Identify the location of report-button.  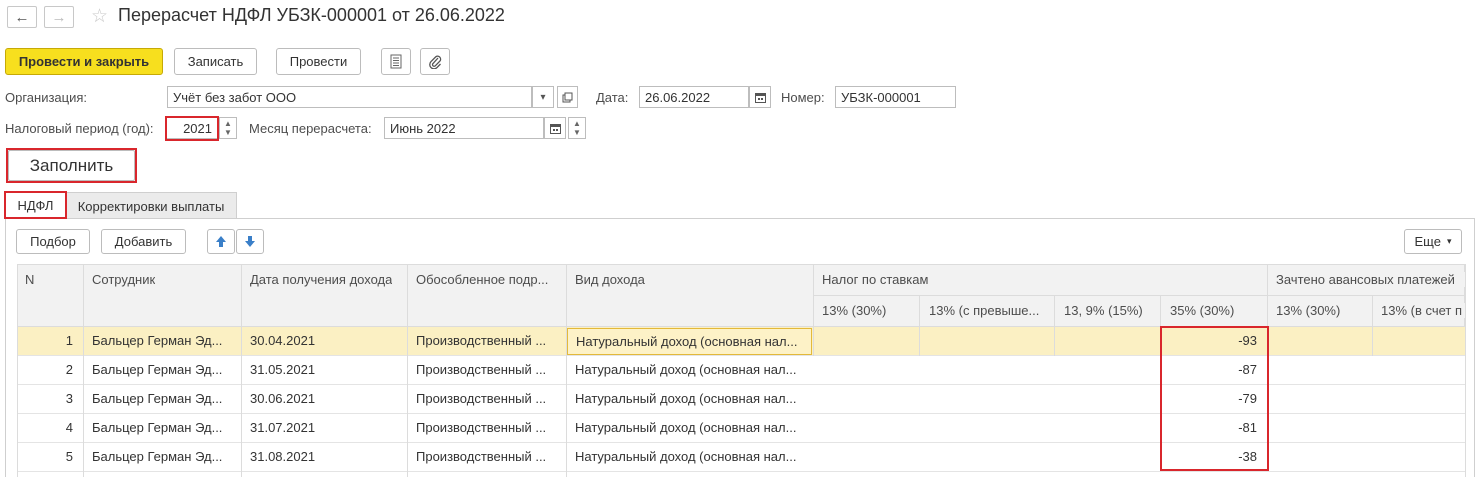
(396, 61).